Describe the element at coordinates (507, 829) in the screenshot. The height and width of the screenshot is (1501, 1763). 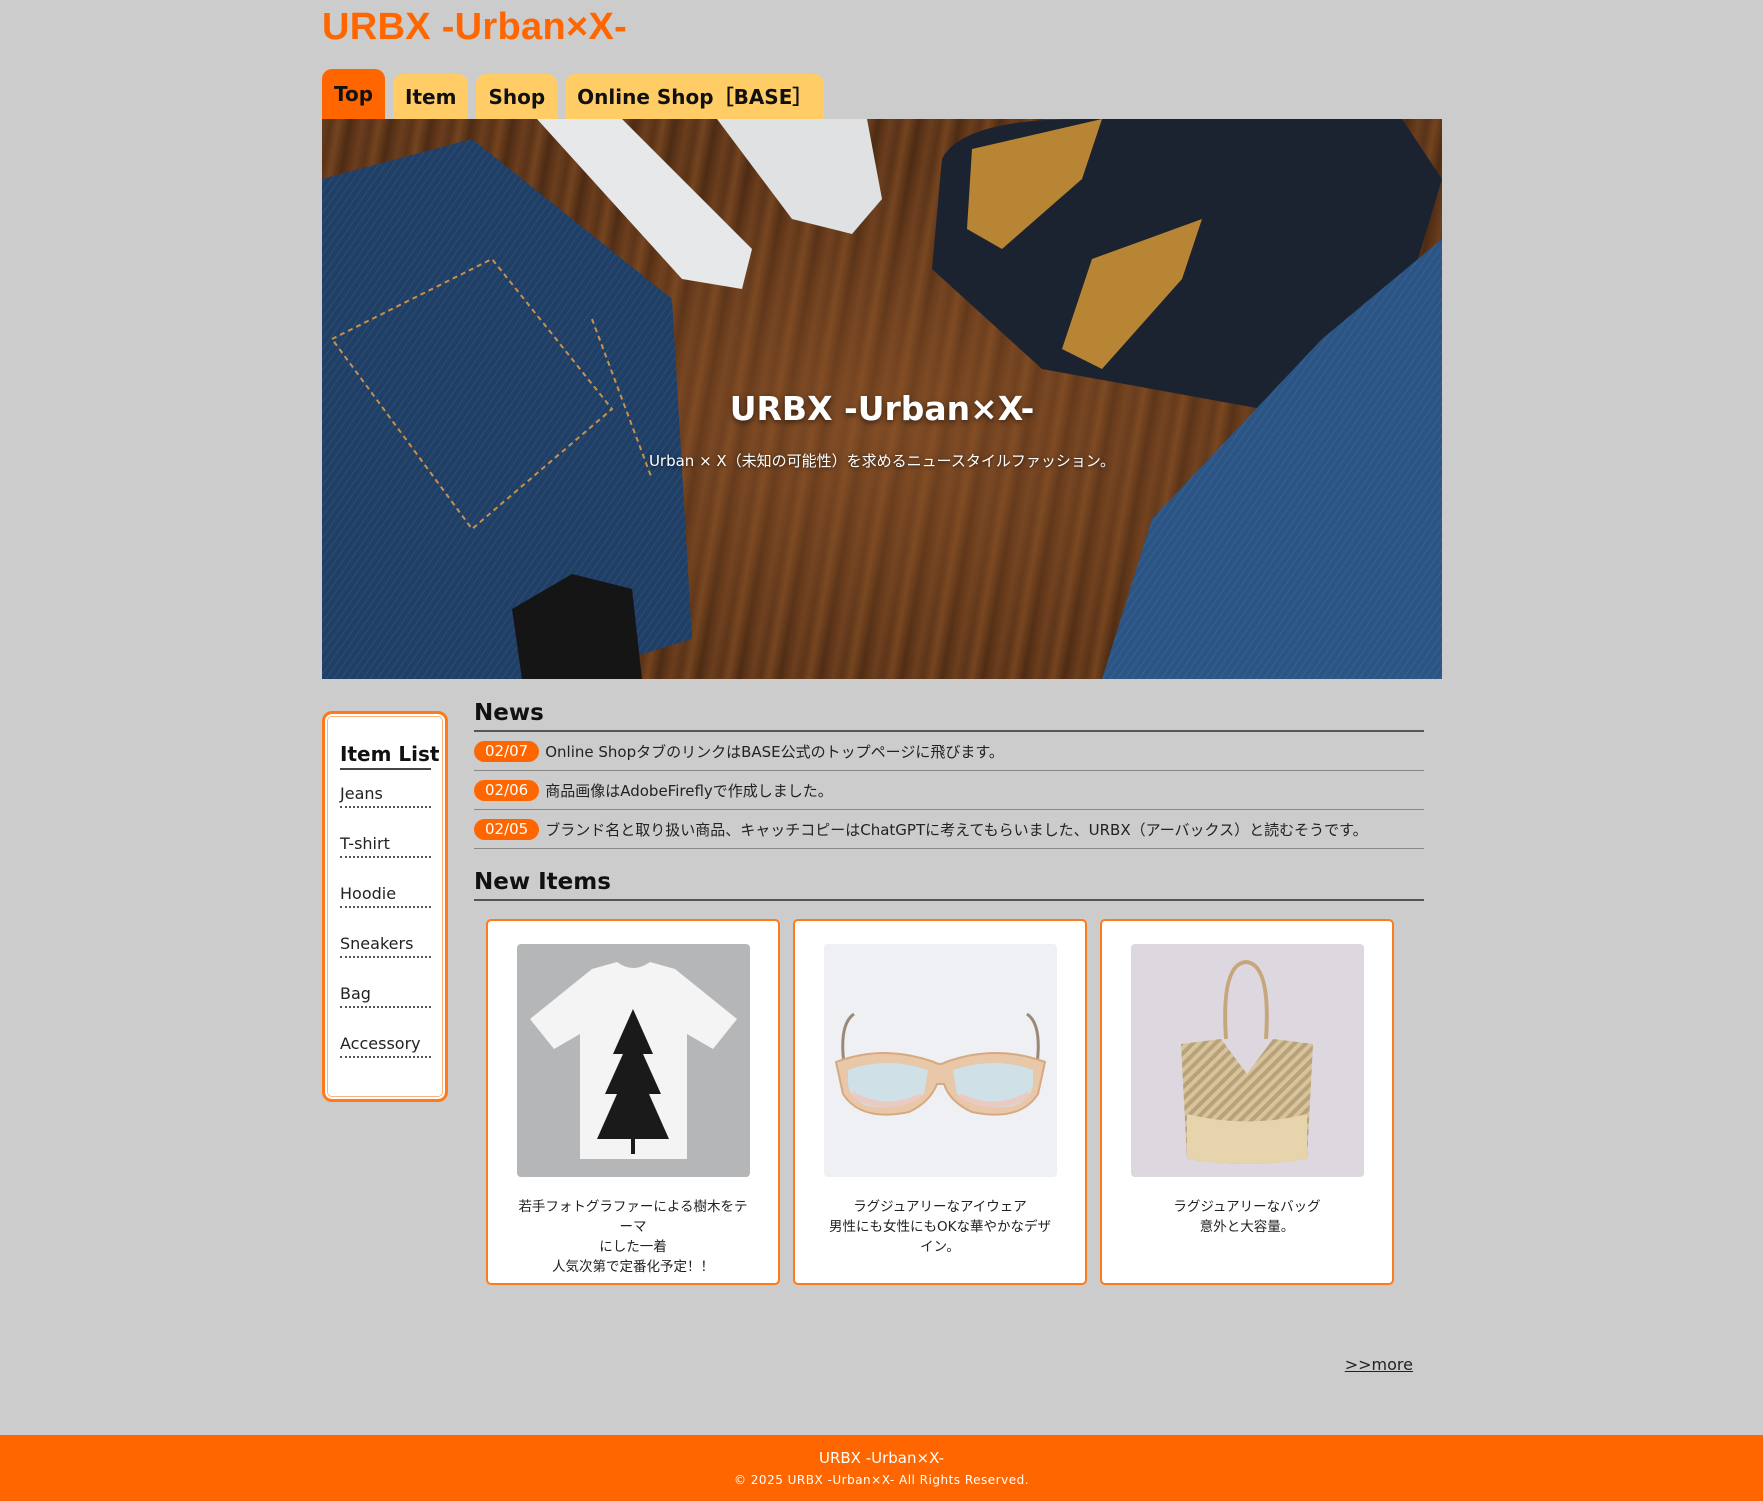
I see `news-date-badge: 02/05` at that location.